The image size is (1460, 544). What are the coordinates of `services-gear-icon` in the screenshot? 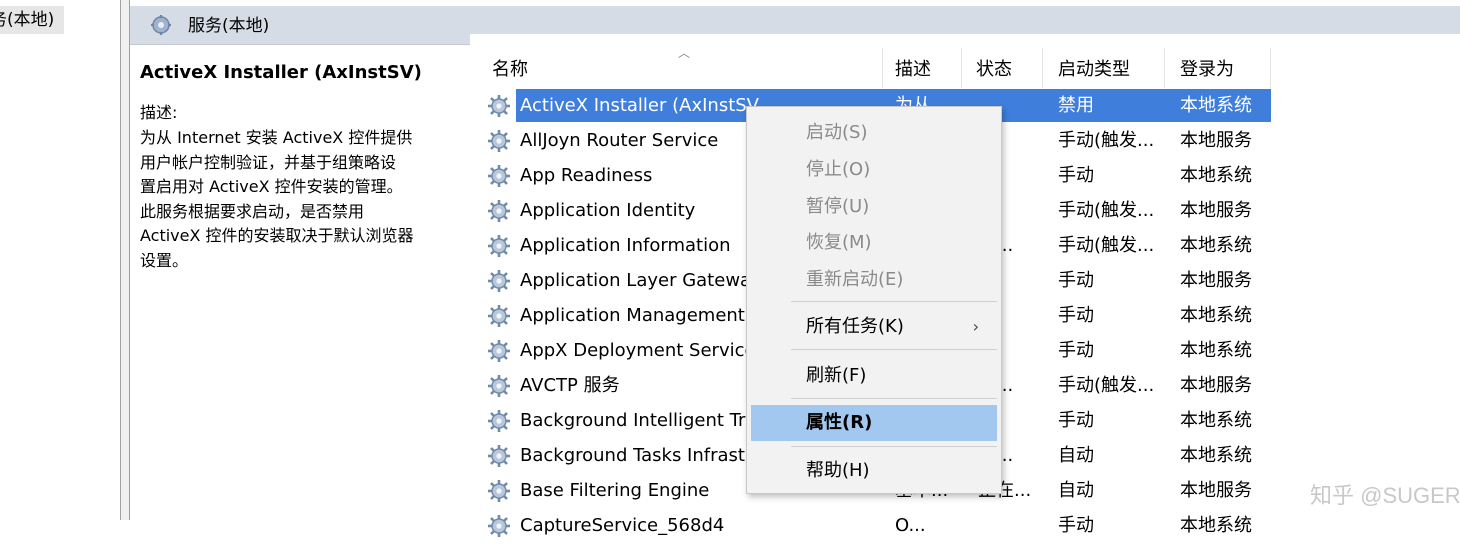 It's located at (161, 25).